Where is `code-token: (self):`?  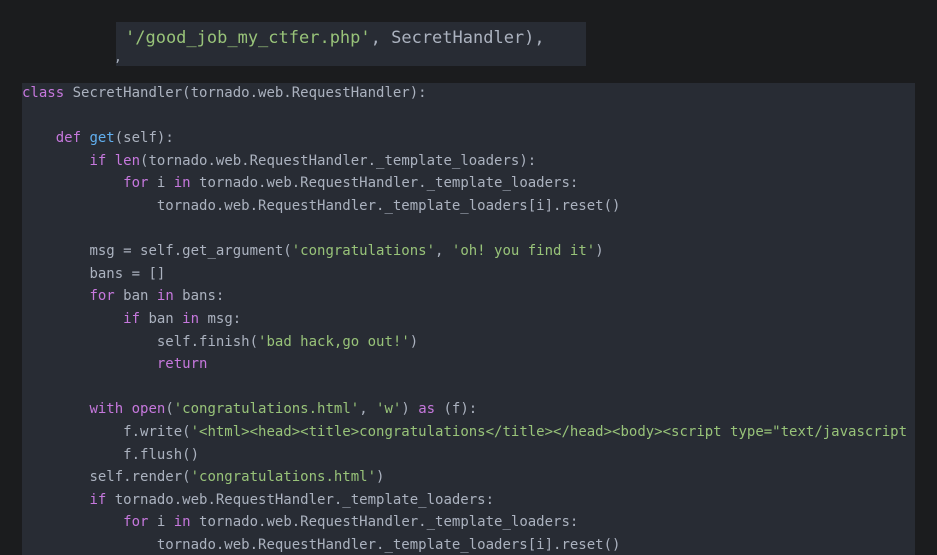
code-token: (self): is located at coordinates (144, 138).